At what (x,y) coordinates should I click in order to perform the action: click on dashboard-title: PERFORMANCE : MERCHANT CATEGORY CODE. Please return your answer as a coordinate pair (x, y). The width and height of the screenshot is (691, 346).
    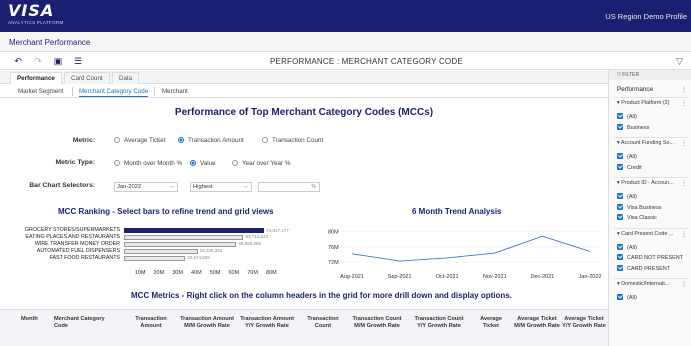
    Looking at the image, I should click on (366, 61).